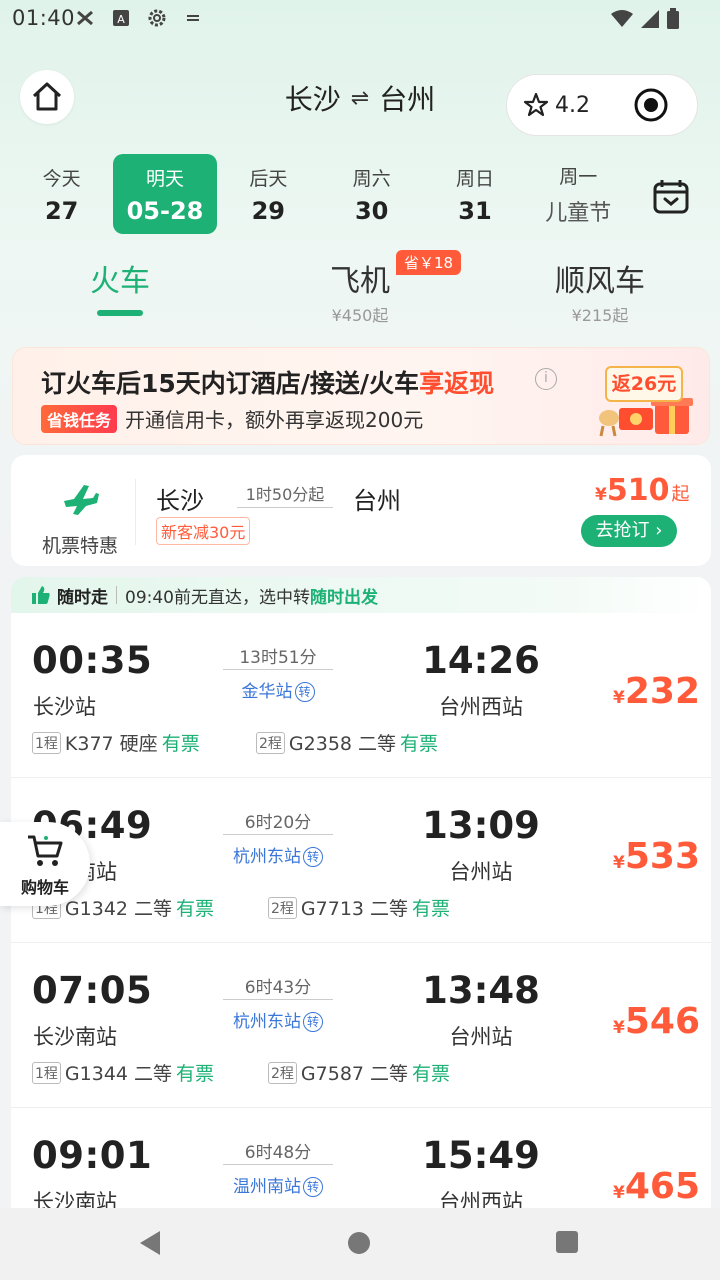  Describe the element at coordinates (120, 313) in the screenshot. I see `tab-underline` at that location.